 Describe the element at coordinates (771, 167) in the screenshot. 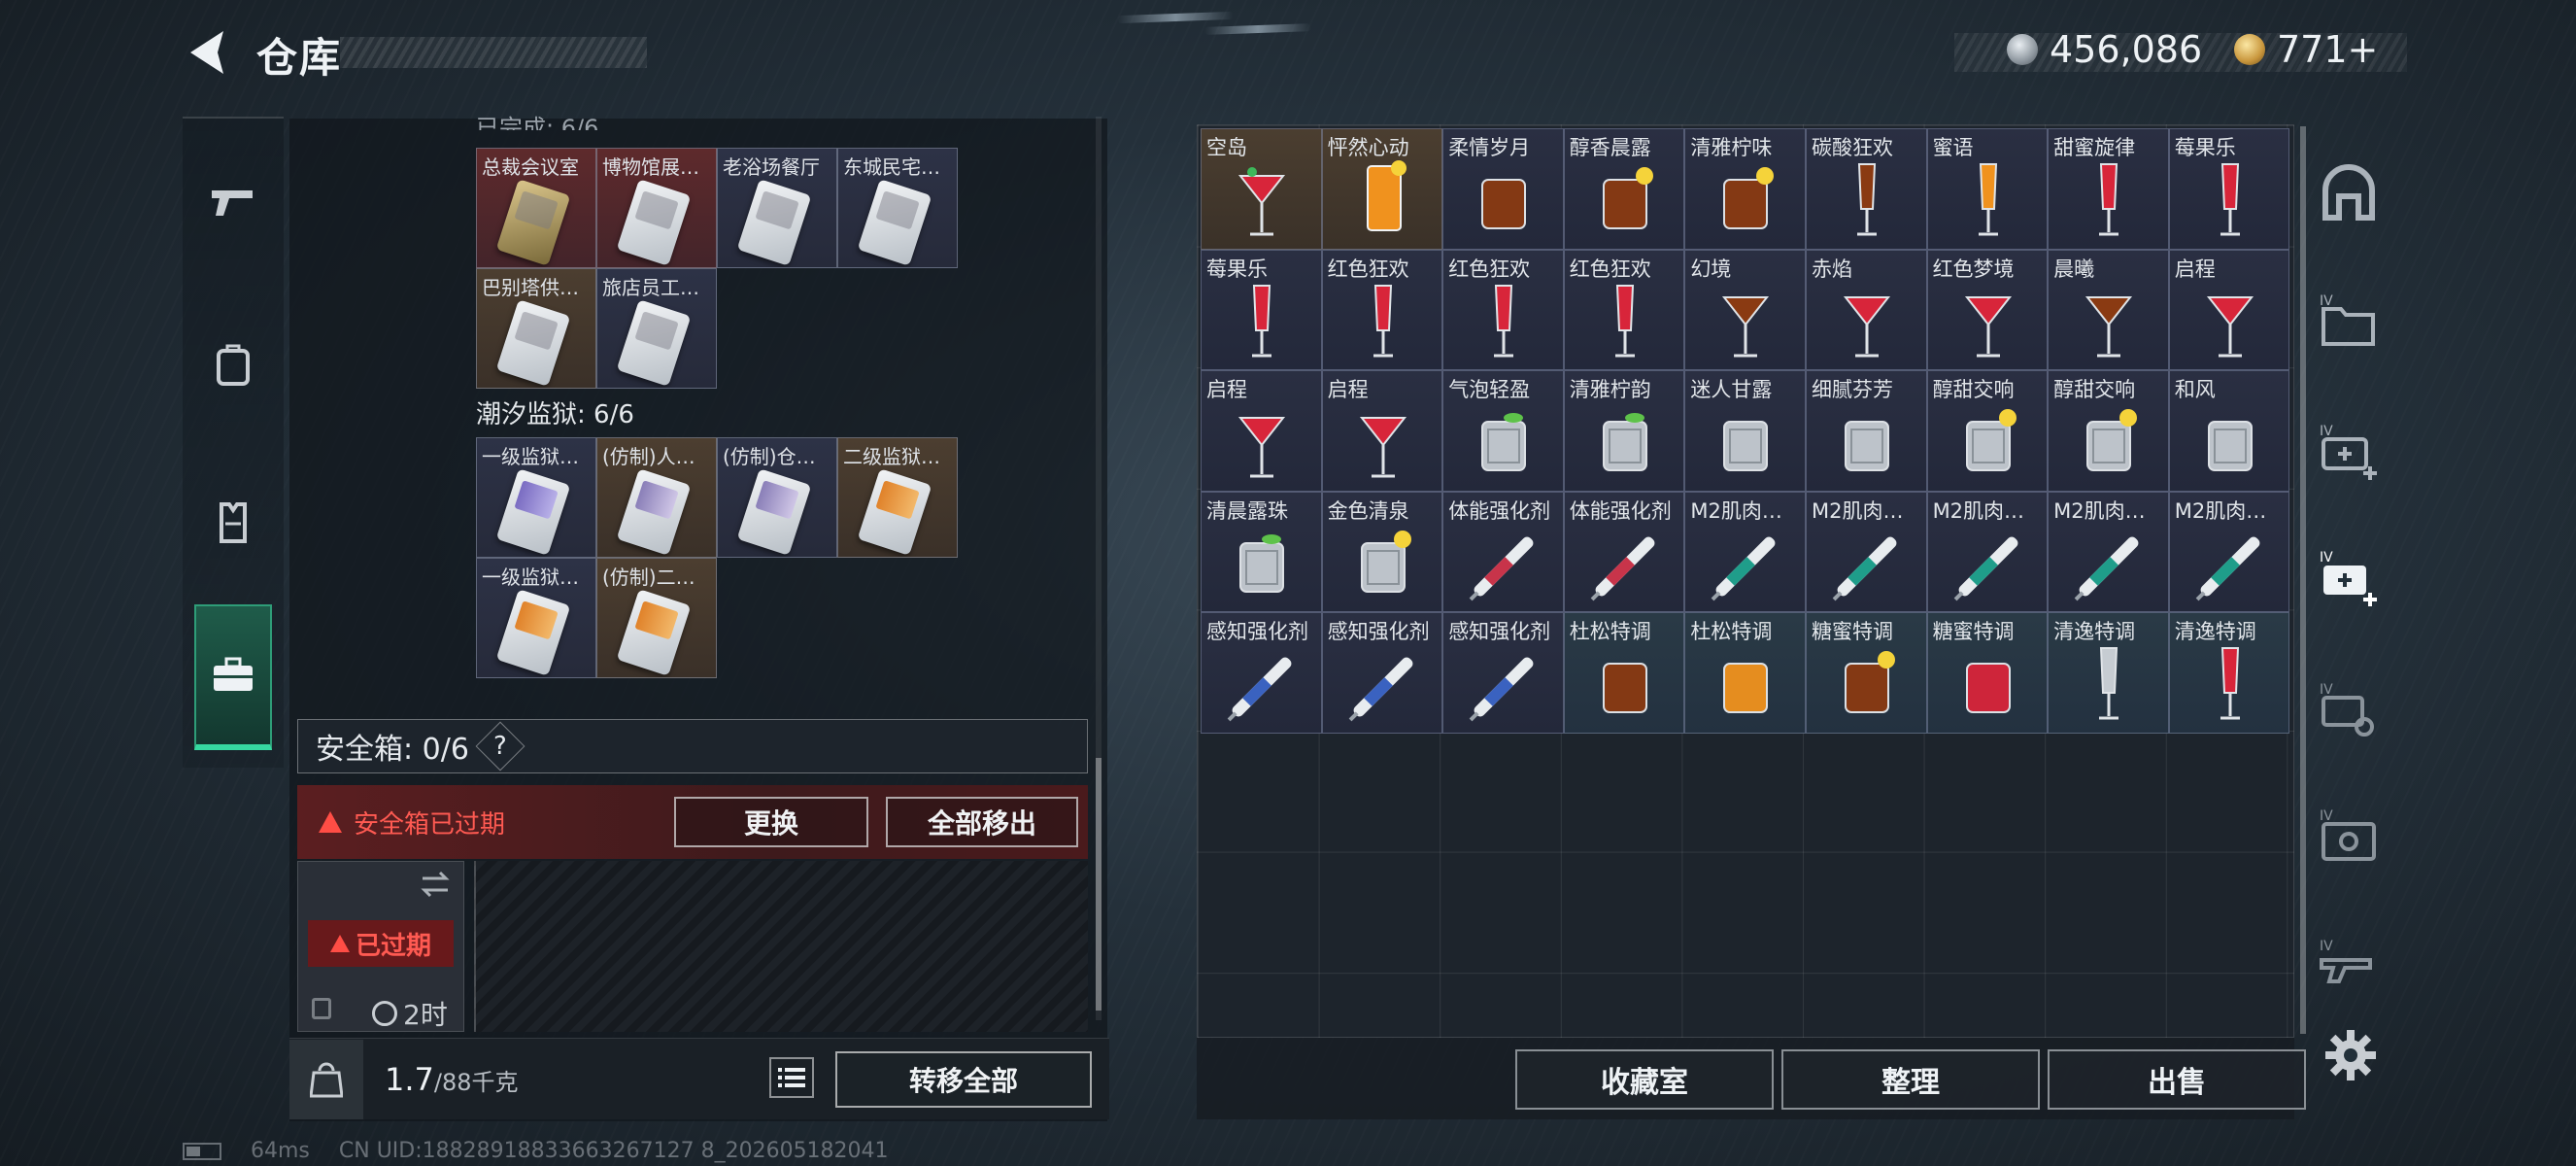

I see `item-label: 老浴场餐厅` at that location.